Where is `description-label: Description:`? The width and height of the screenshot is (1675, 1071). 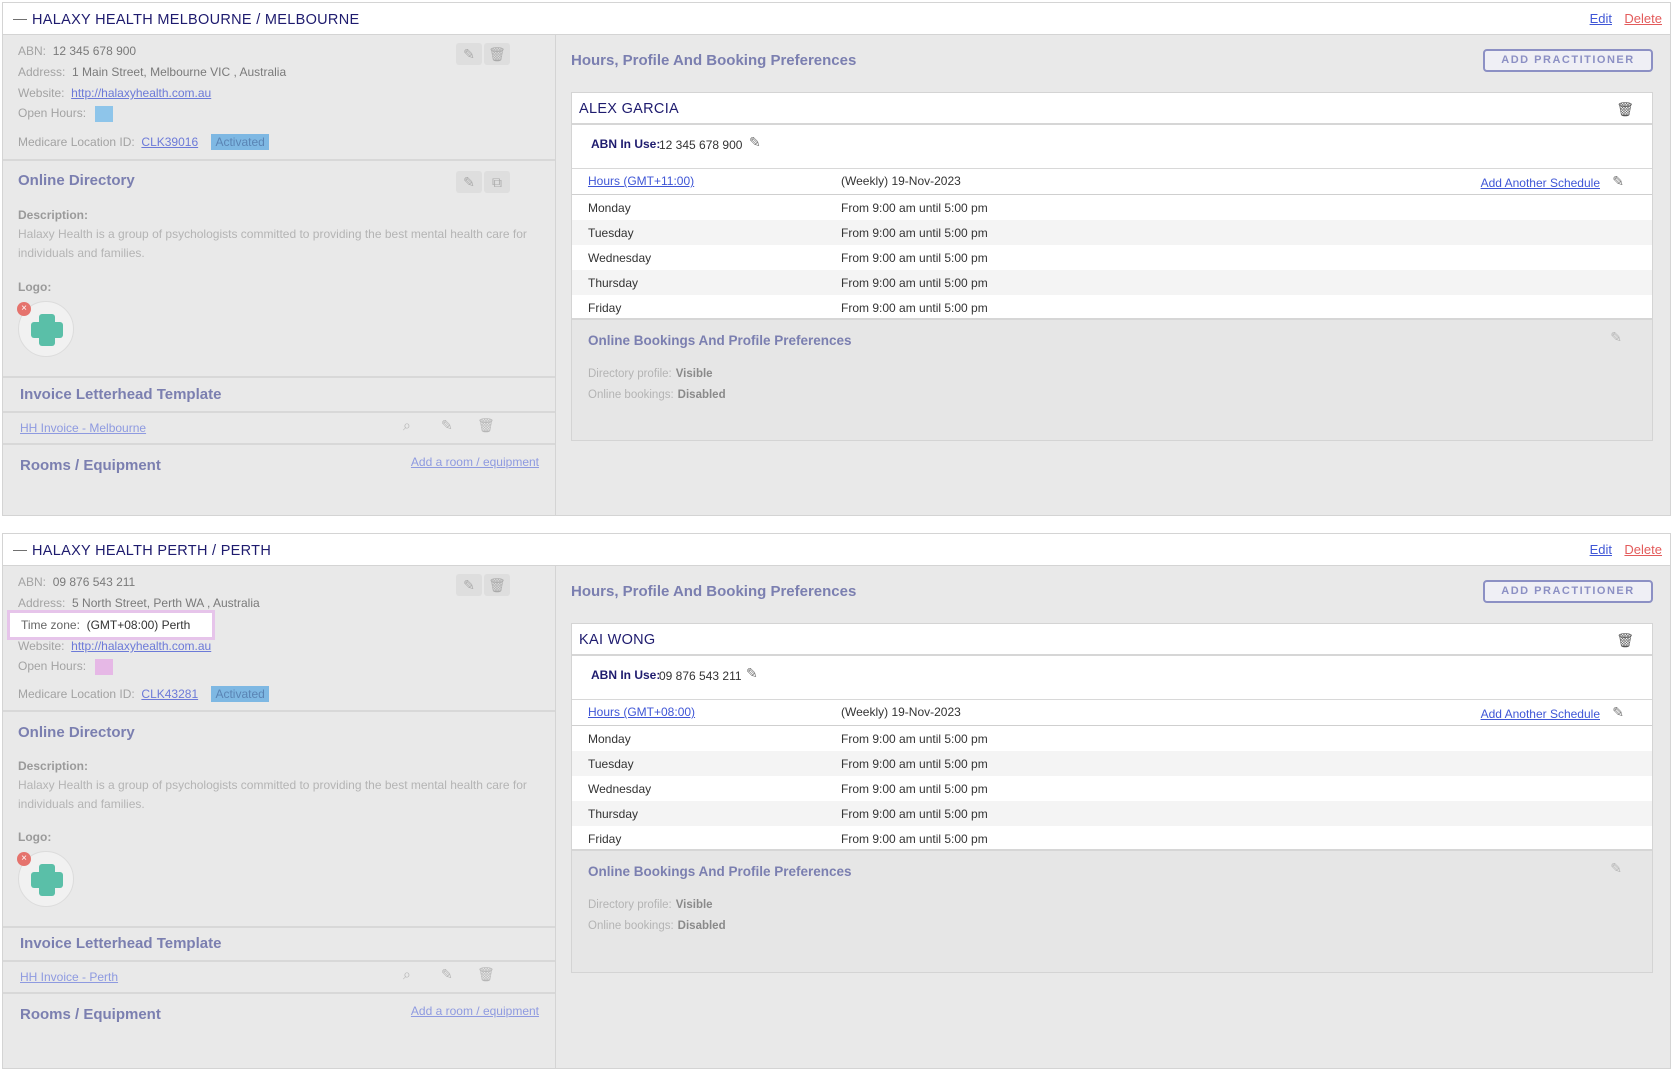 description-label: Description: is located at coordinates (53, 215).